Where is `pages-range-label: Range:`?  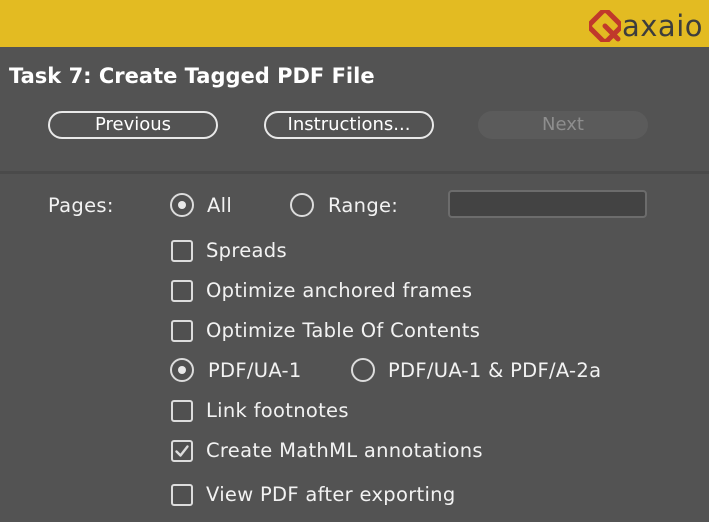
pages-range-label: Range: is located at coordinates (363, 205).